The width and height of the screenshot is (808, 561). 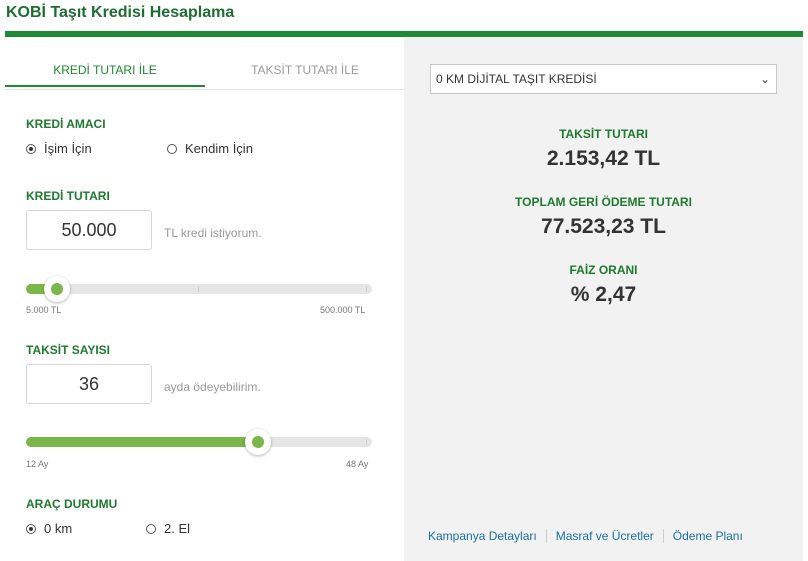 What do you see at coordinates (66, 124) in the screenshot?
I see `purpose-label: KREDİ AMACI` at bounding box center [66, 124].